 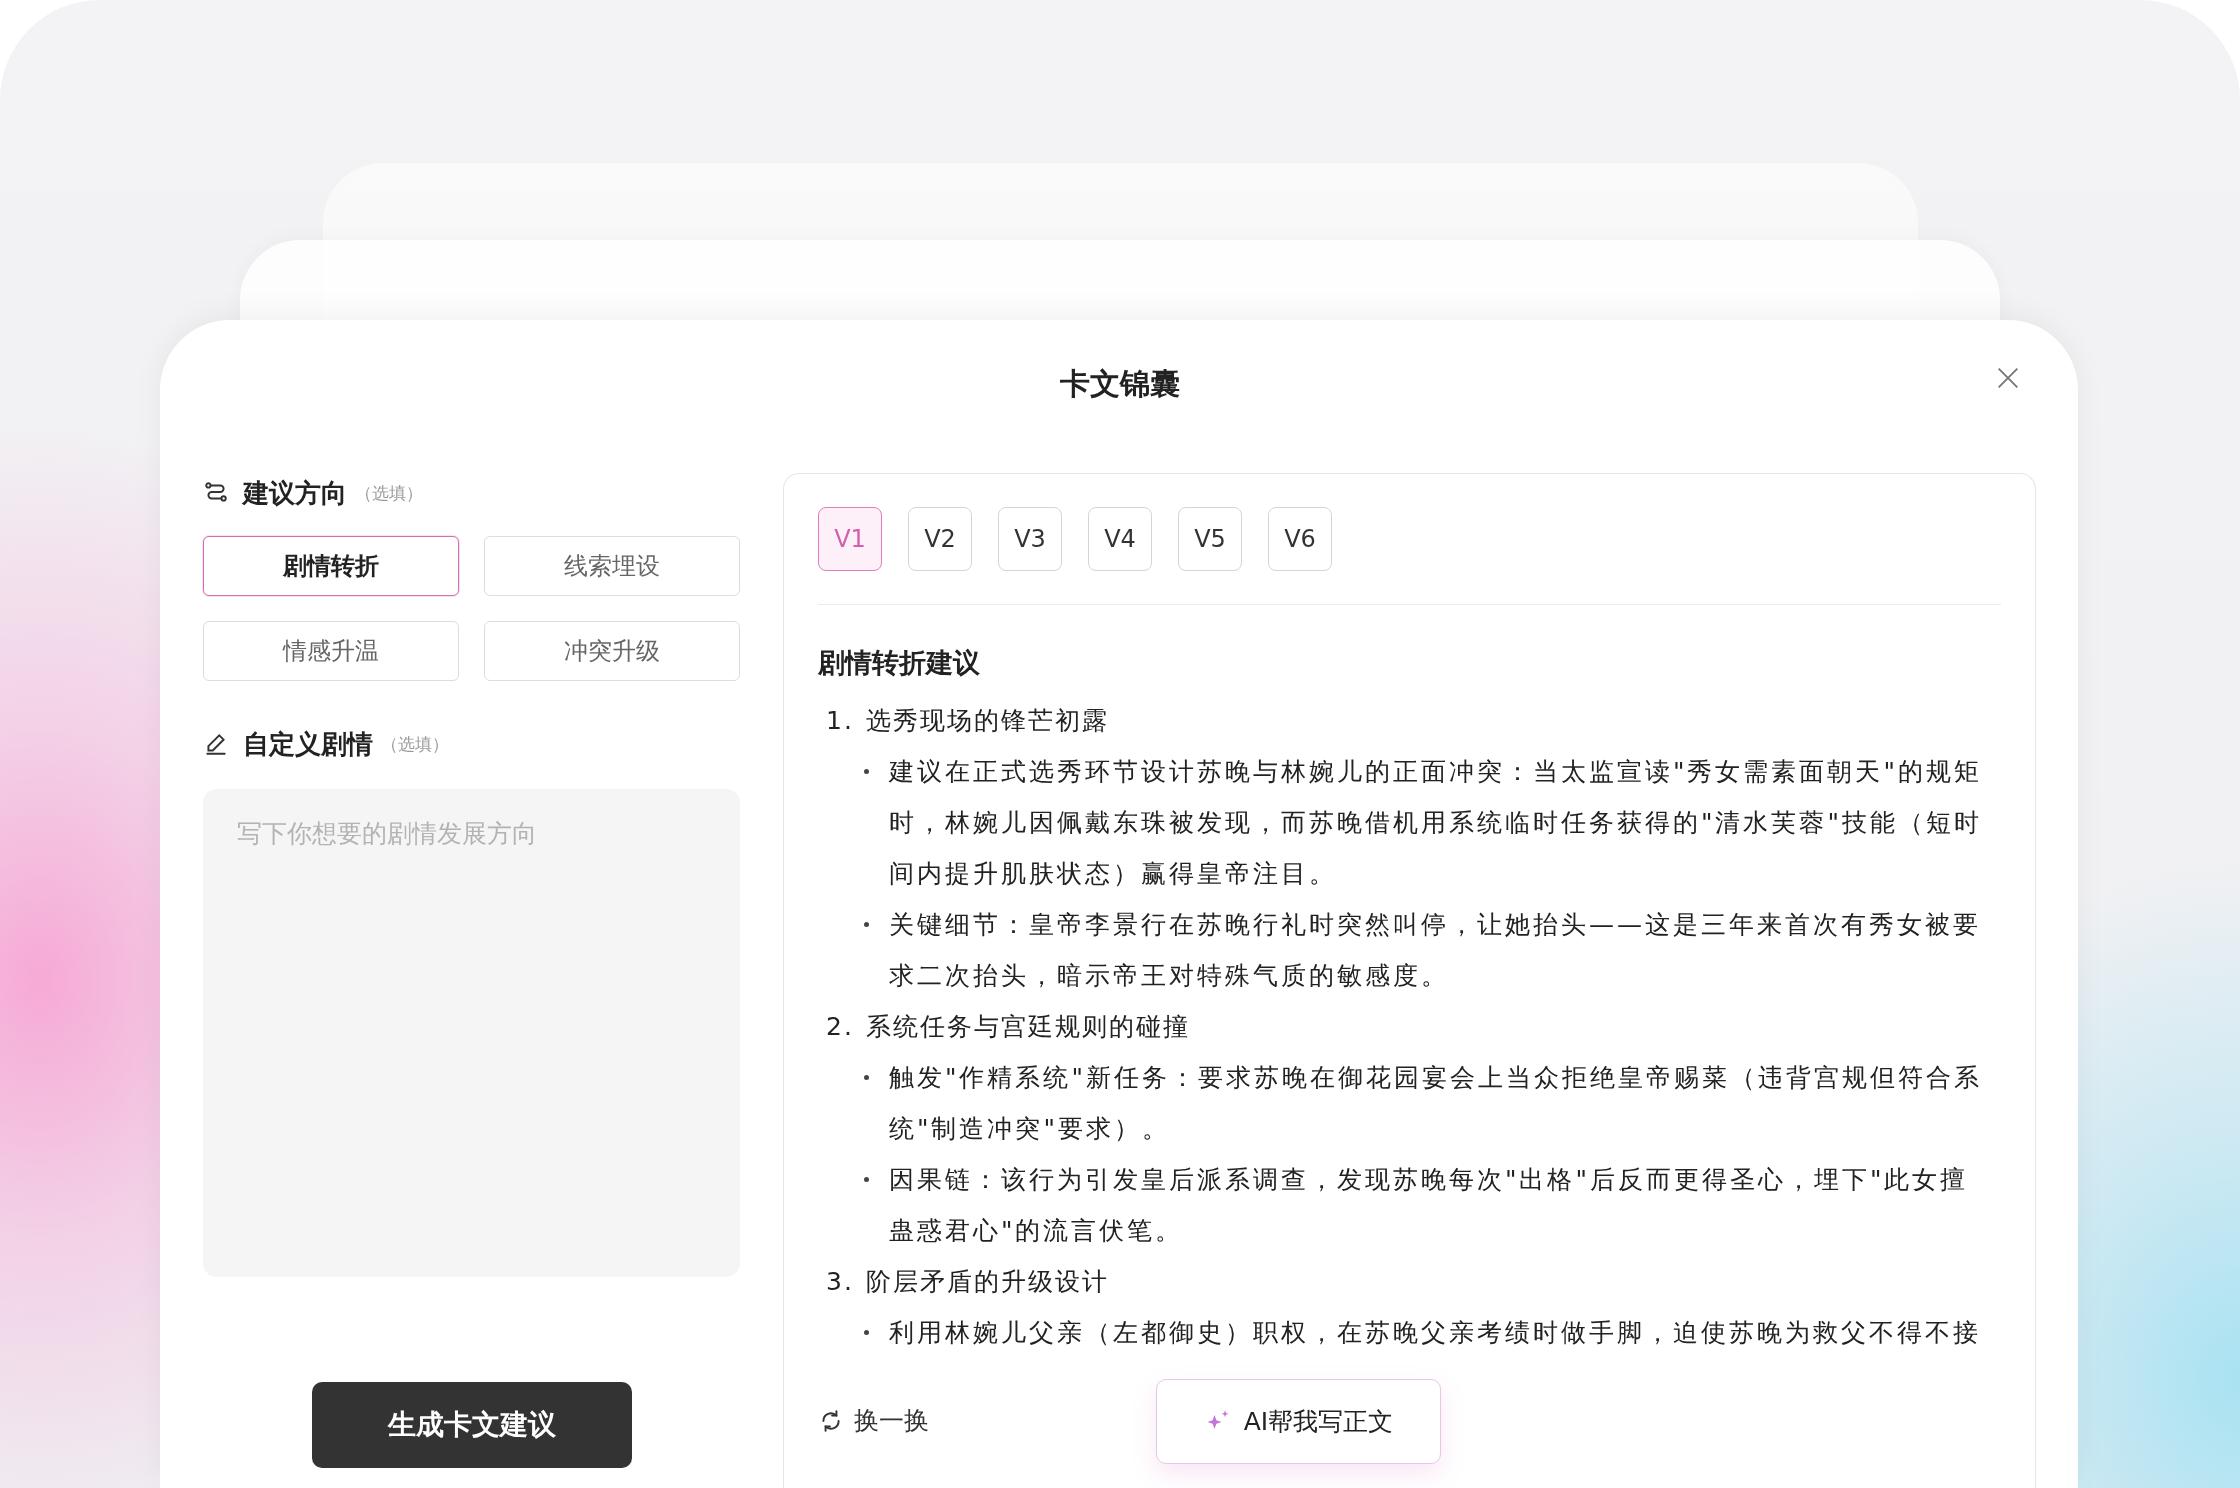 What do you see at coordinates (987, 721) in the screenshot?
I see `item-title: 选秀现场的锋芒初露` at bounding box center [987, 721].